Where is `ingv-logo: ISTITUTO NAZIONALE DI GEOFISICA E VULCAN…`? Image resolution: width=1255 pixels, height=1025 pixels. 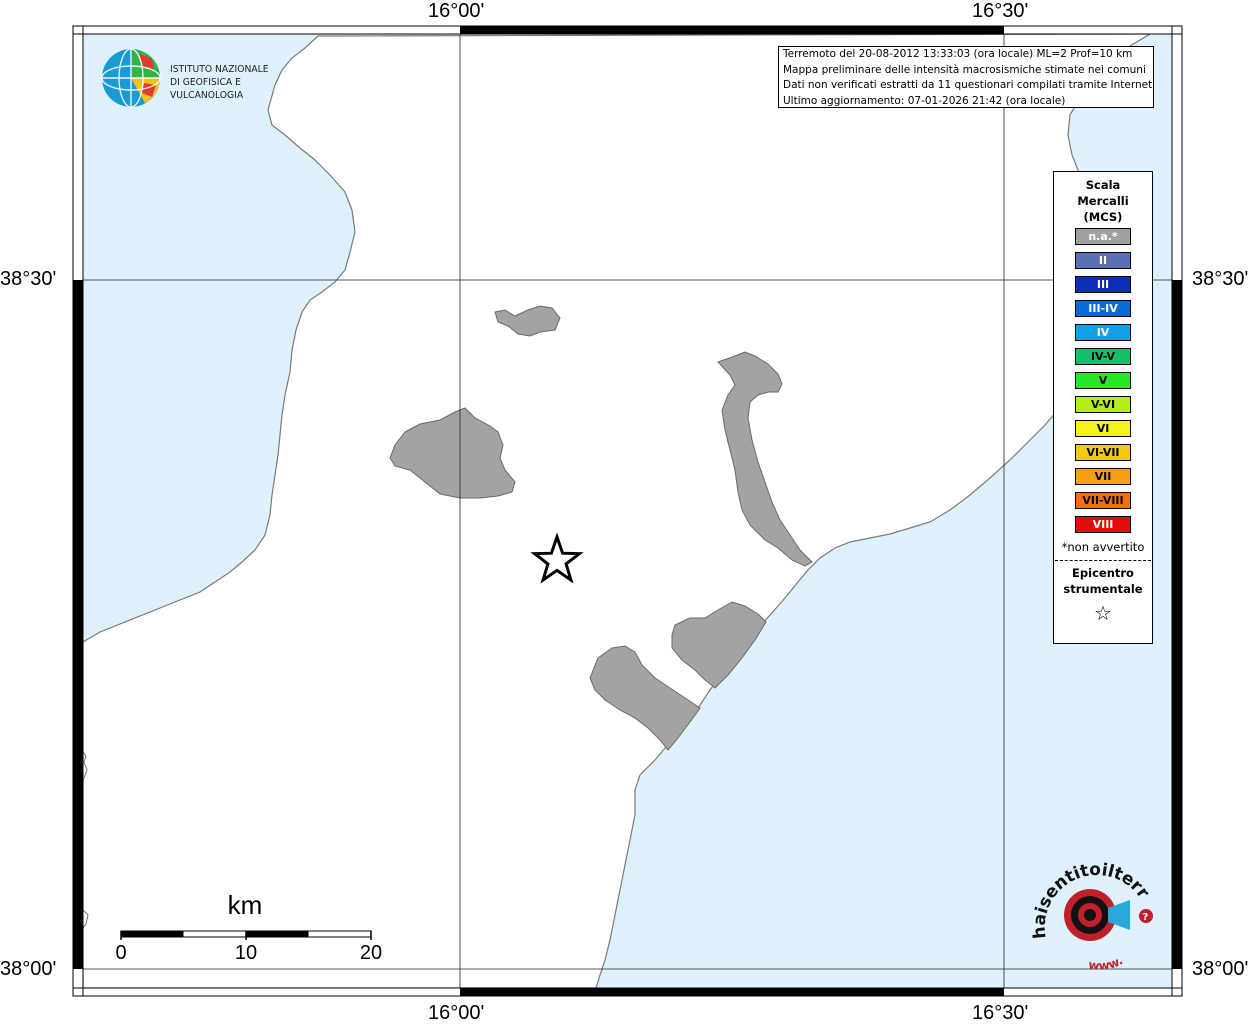
ingv-logo: ISTITUTO NAZIONALE DI GEOFISICA E VULCAN… is located at coordinates (210, 78).